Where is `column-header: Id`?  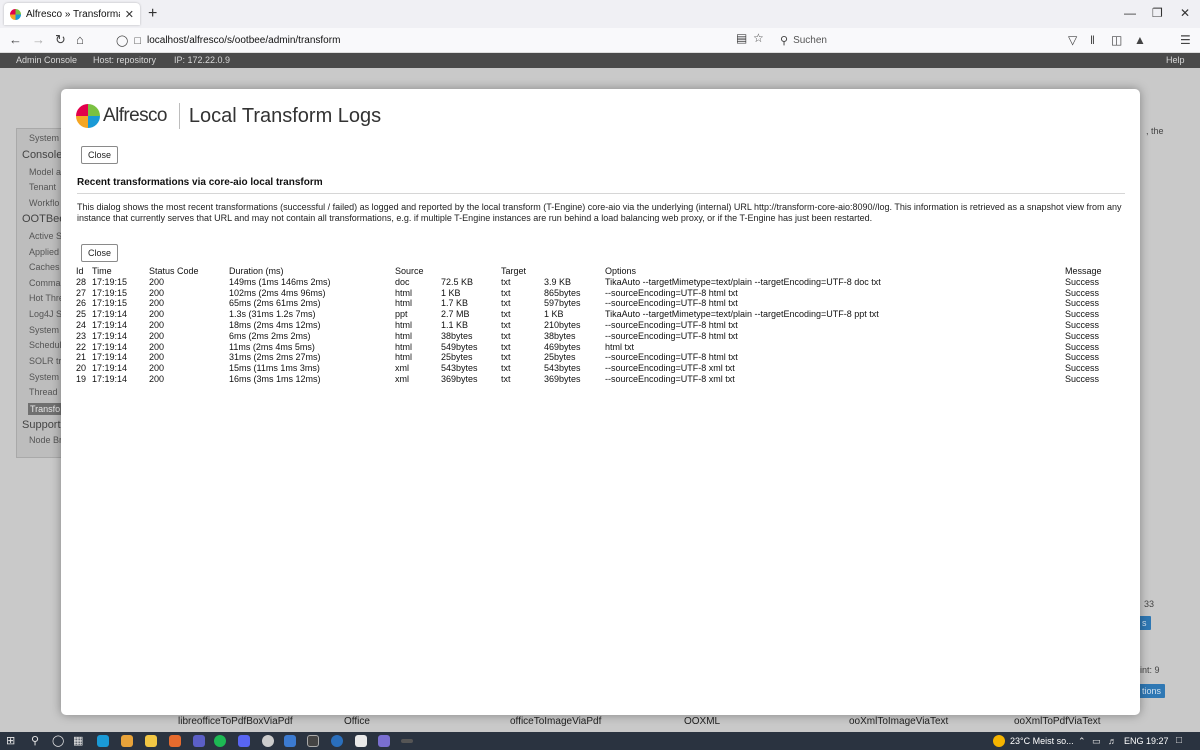 column-header: Id is located at coordinates (80, 271).